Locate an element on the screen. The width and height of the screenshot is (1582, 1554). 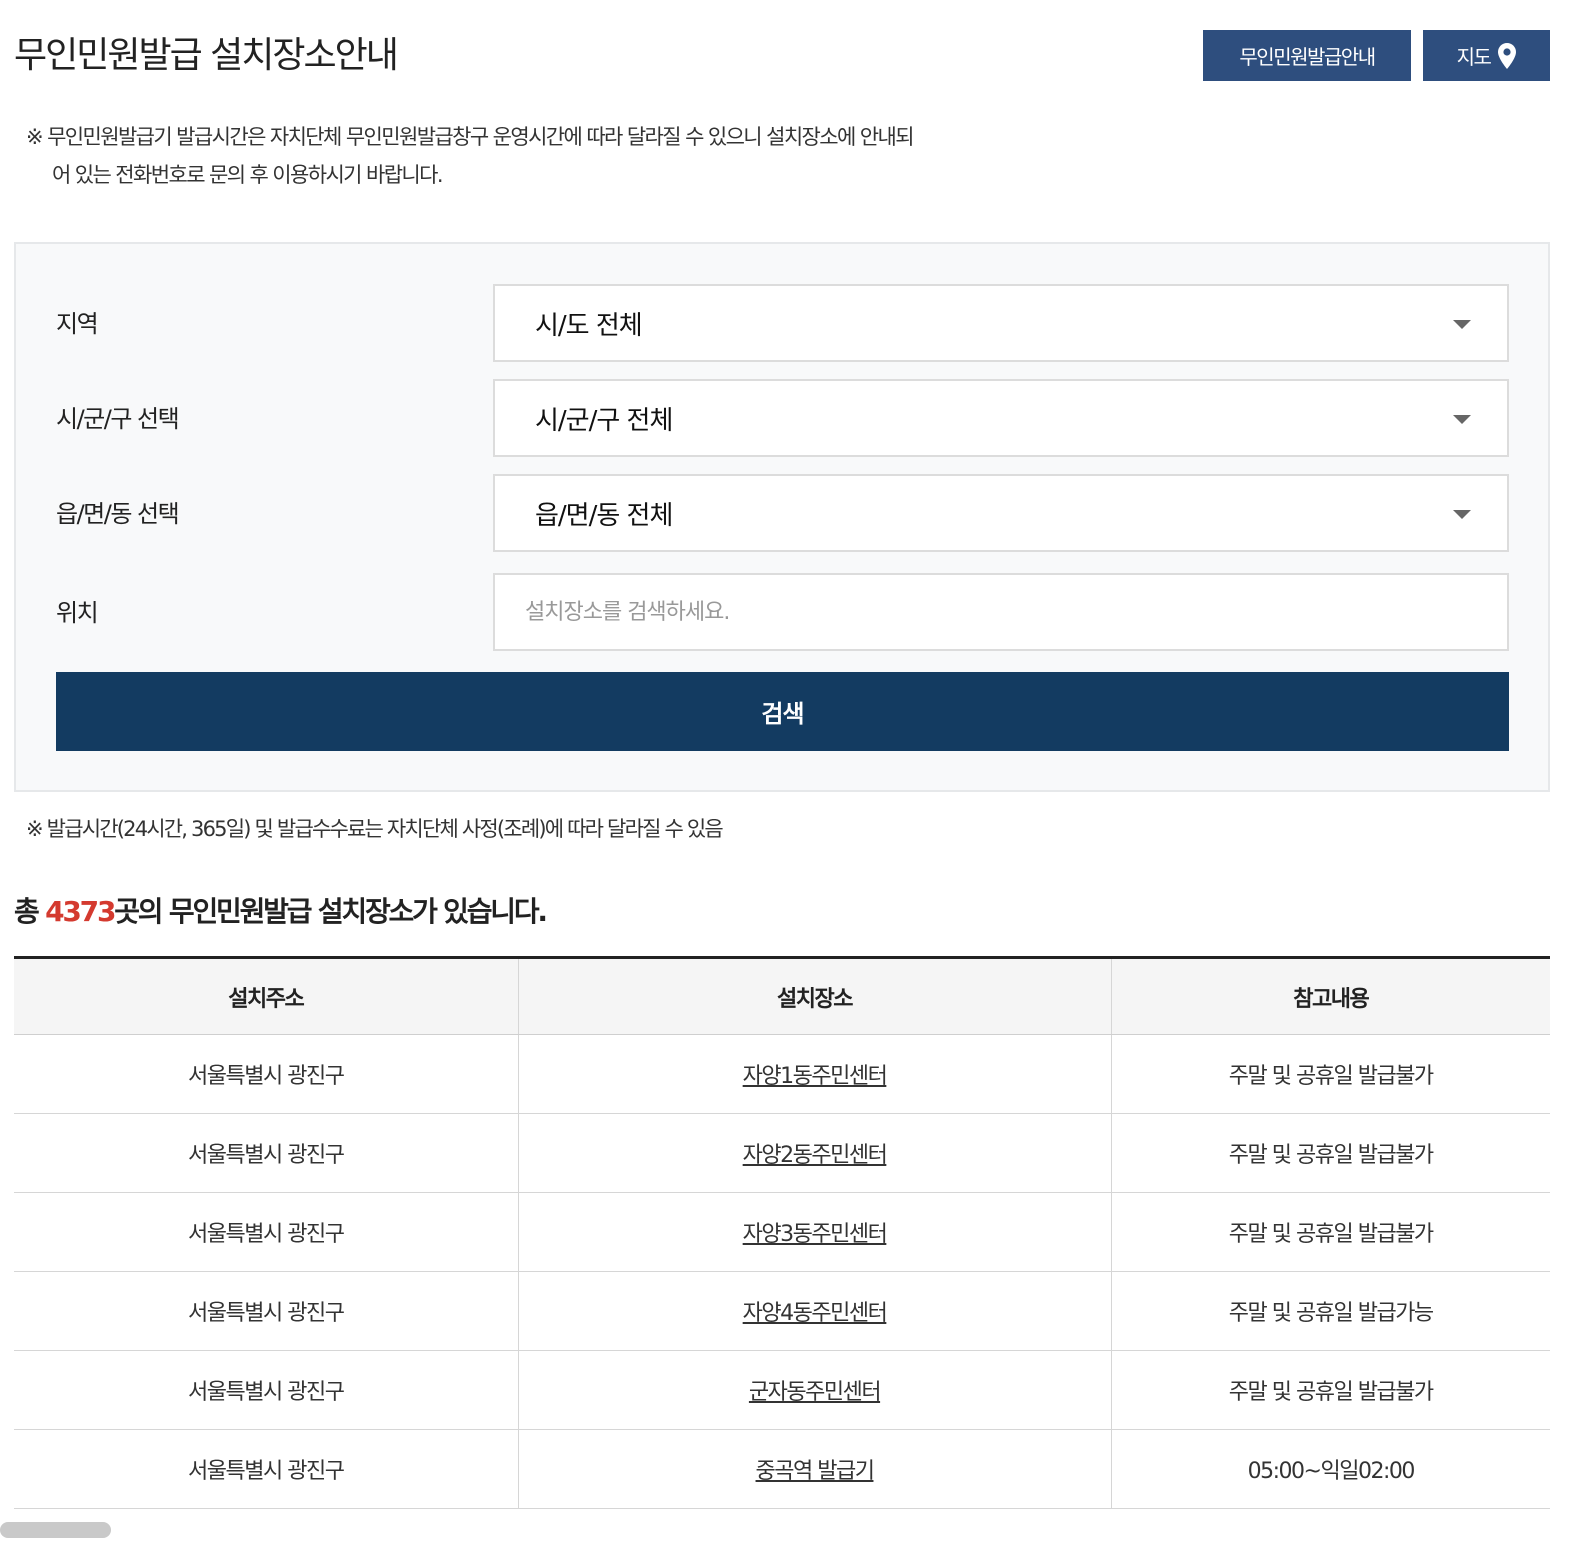
place-link: 자양1동주민센터 is located at coordinates (815, 1076).